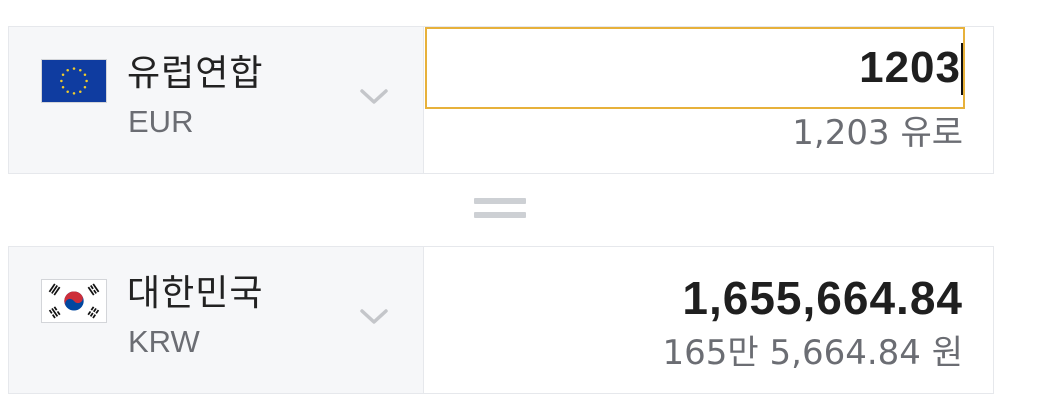 This screenshot has width=1037, height=415. Describe the element at coordinates (195, 293) in the screenshot. I see `target-country-name: 대한민국` at that location.